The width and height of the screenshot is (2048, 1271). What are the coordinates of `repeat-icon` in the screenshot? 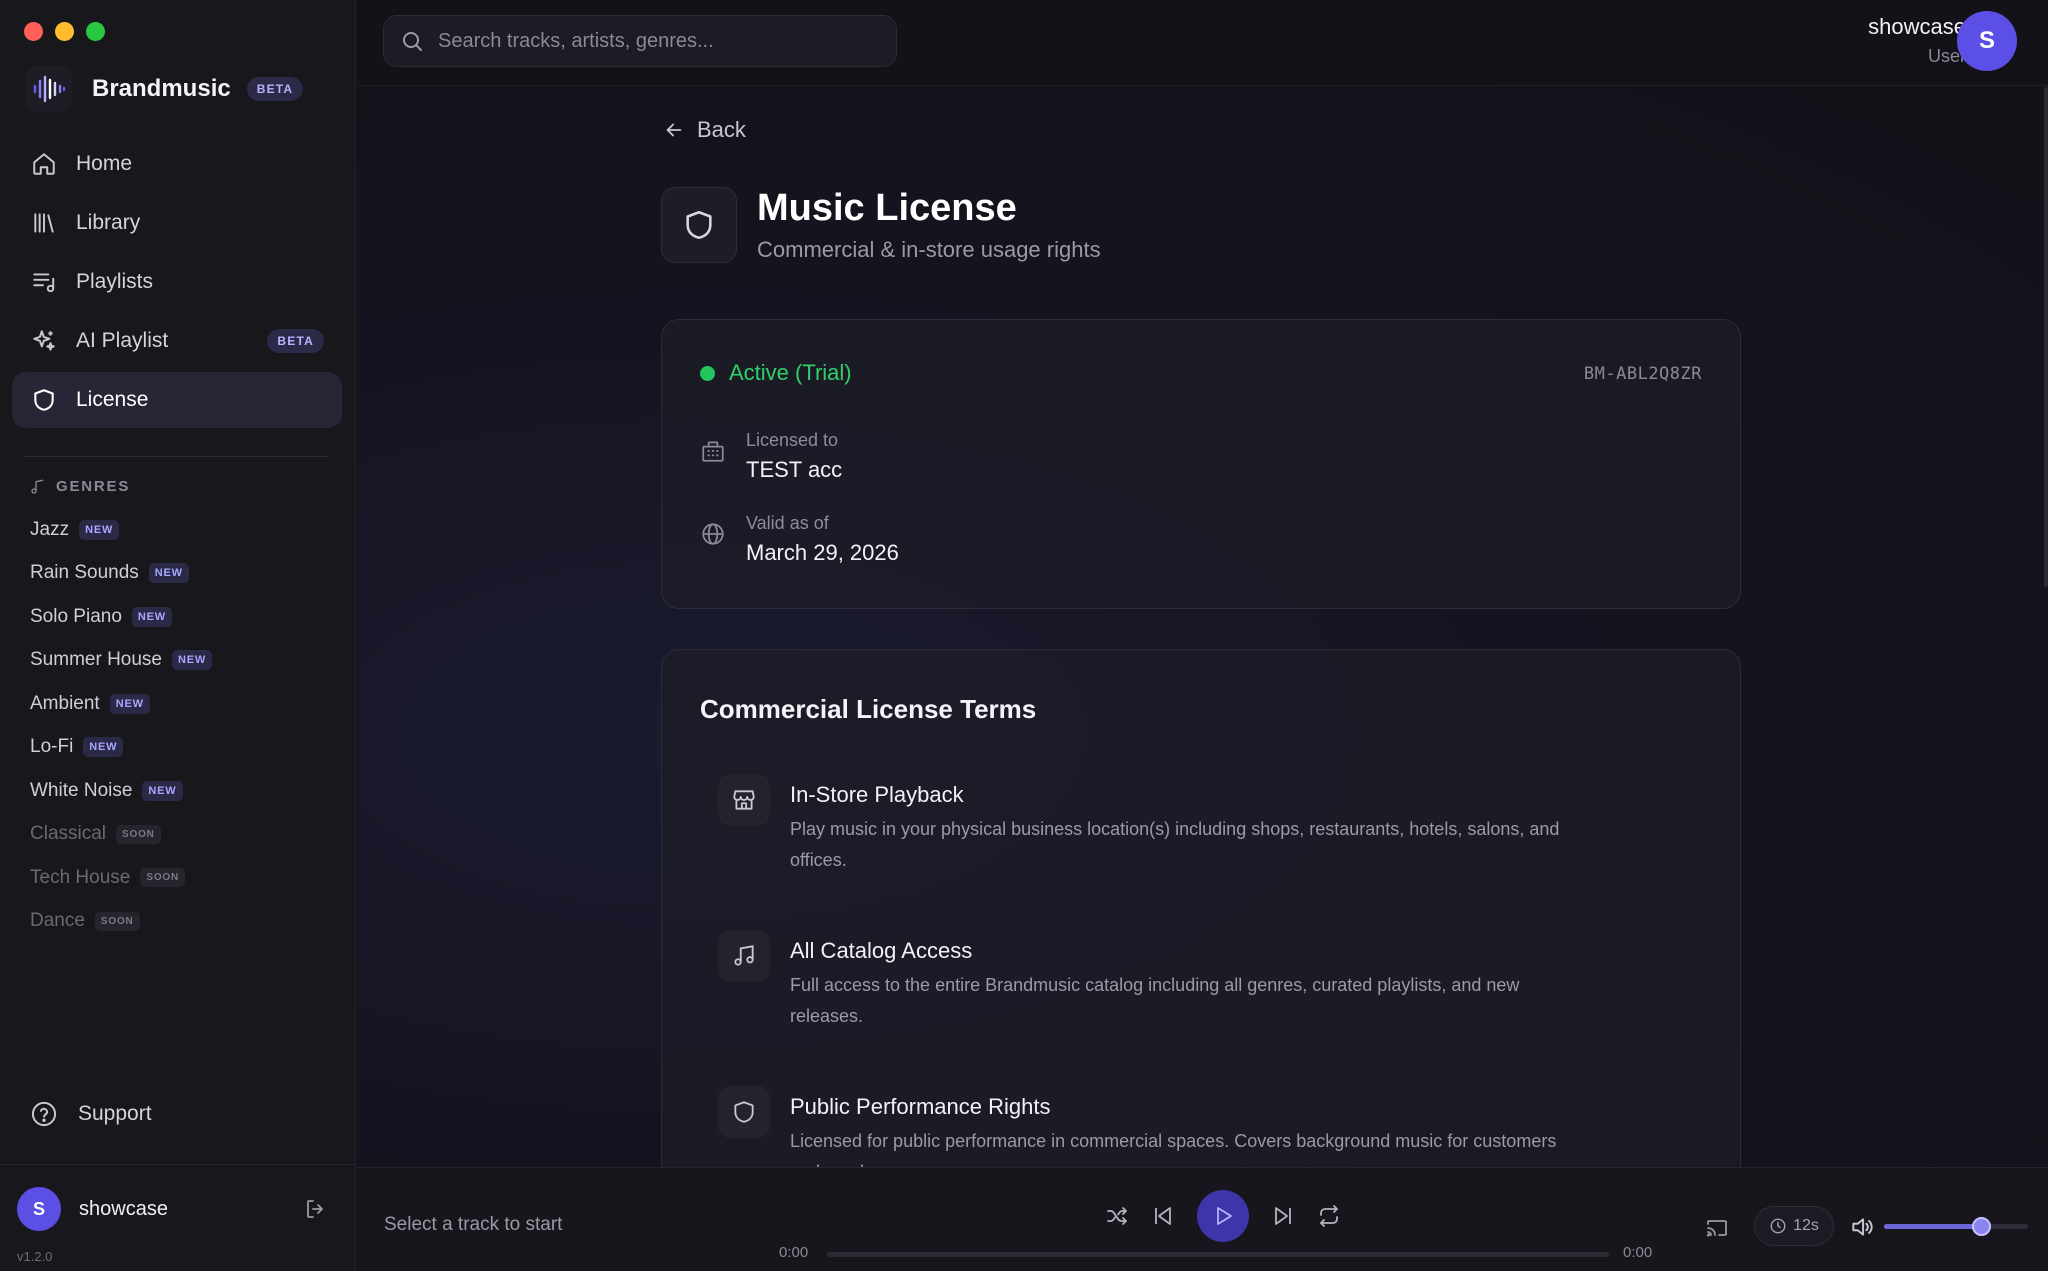 It's located at (1329, 1216).